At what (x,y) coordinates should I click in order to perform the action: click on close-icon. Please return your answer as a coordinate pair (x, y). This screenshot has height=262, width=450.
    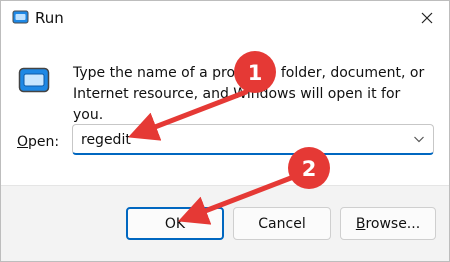
    Looking at the image, I should click on (427, 18).